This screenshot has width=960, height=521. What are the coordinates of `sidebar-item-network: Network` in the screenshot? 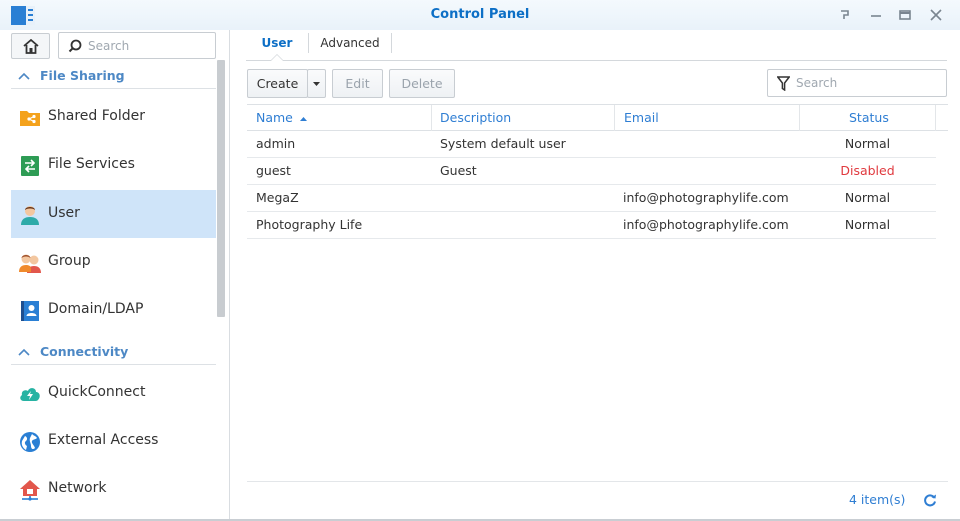 It's located at (113, 489).